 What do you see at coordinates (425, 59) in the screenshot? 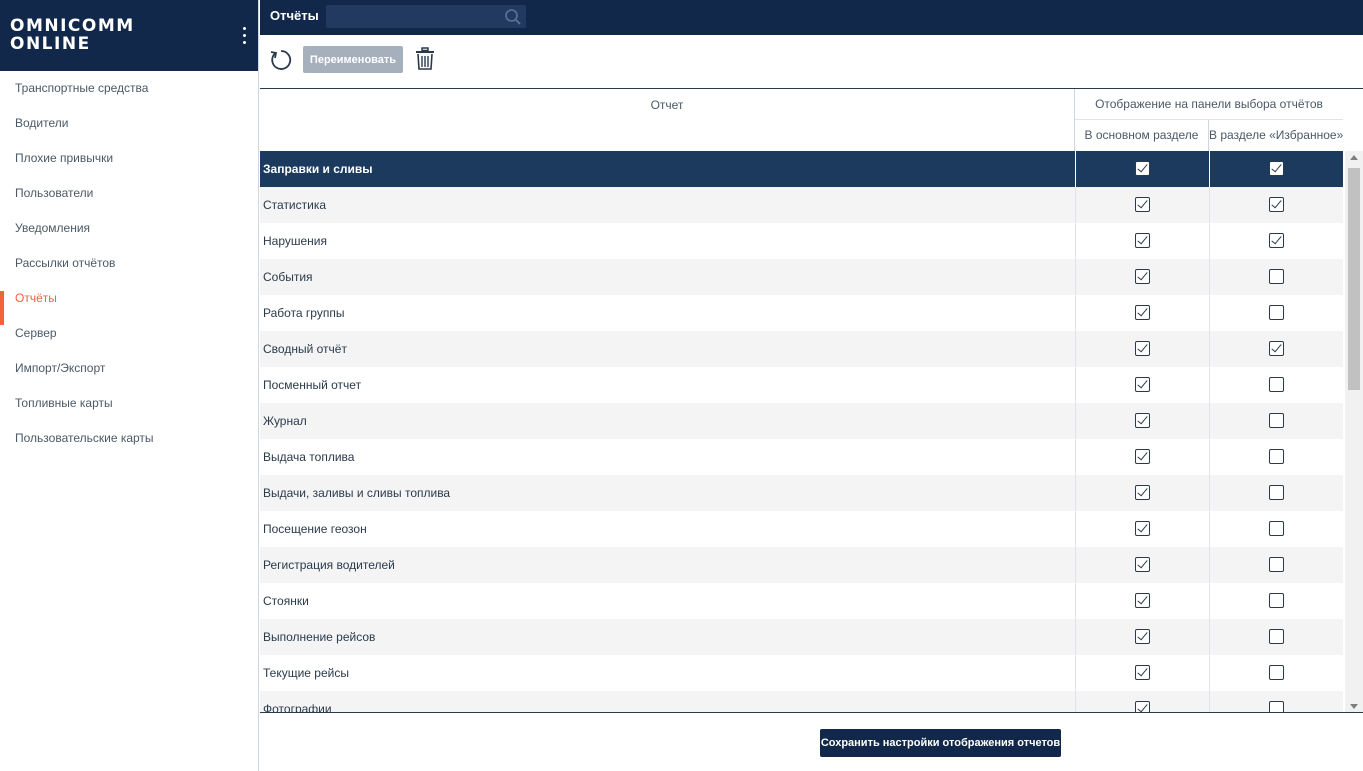
I see `trash-icon` at bounding box center [425, 59].